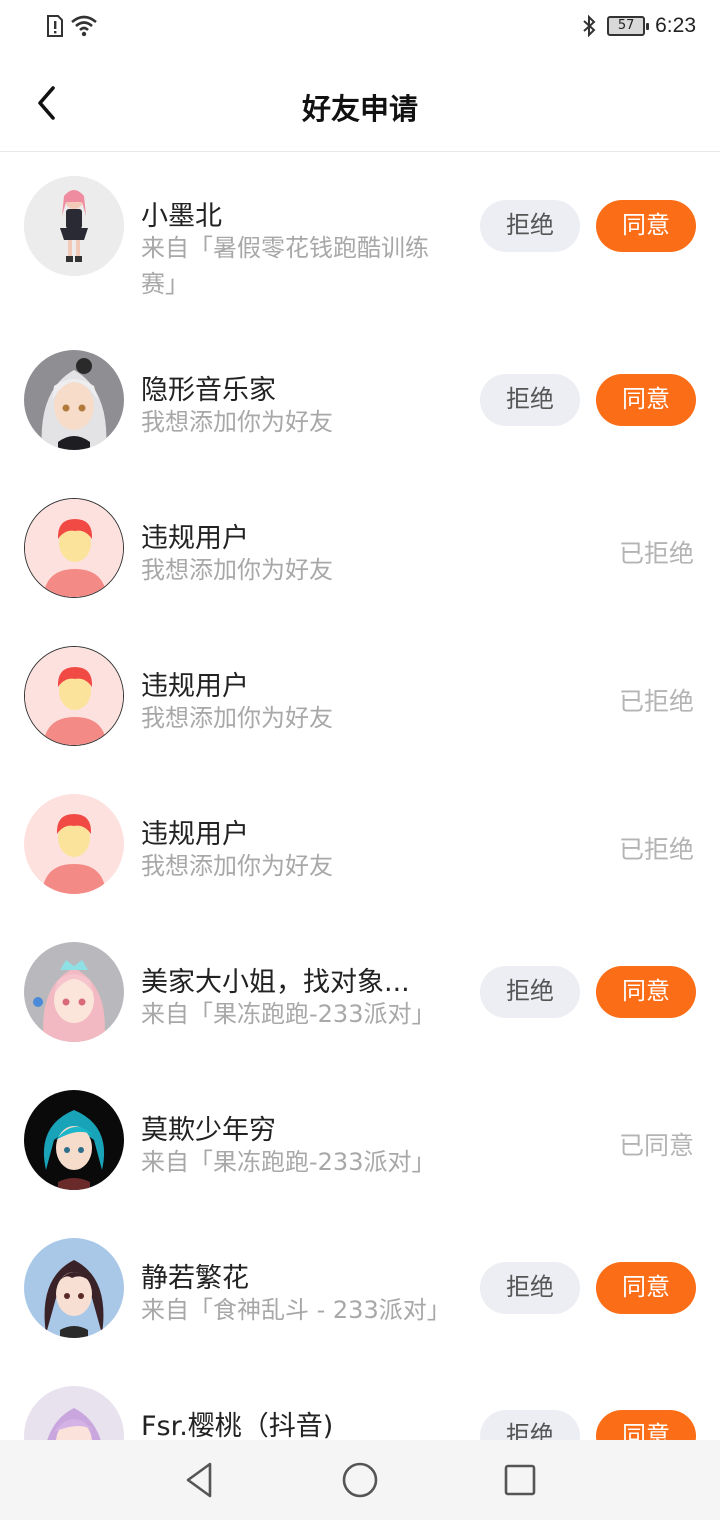 The width and height of the screenshot is (720, 1520). I want to click on status-bar: 57 6:23, so click(360, 28).